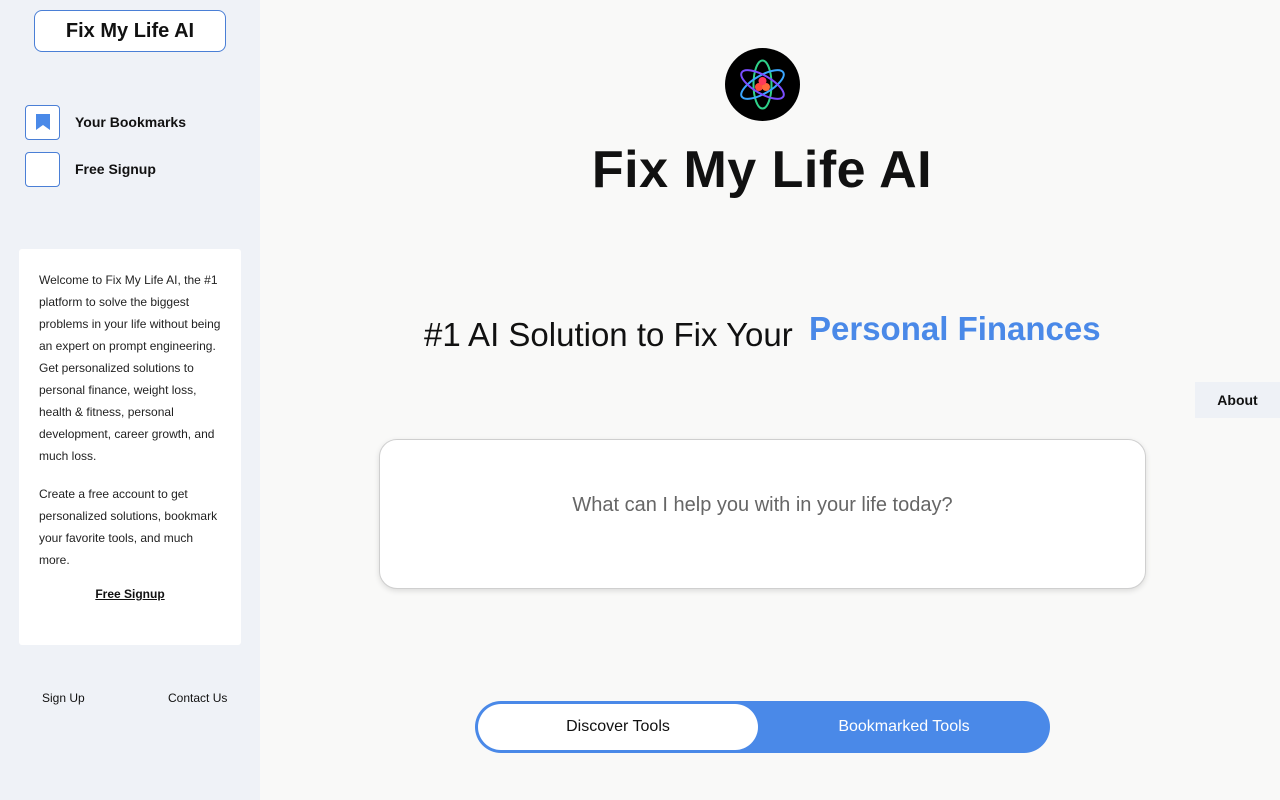 This screenshot has height=800, width=1280. Describe the element at coordinates (1237, 400) in the screenshot. I see `about-tab: About` at that location.